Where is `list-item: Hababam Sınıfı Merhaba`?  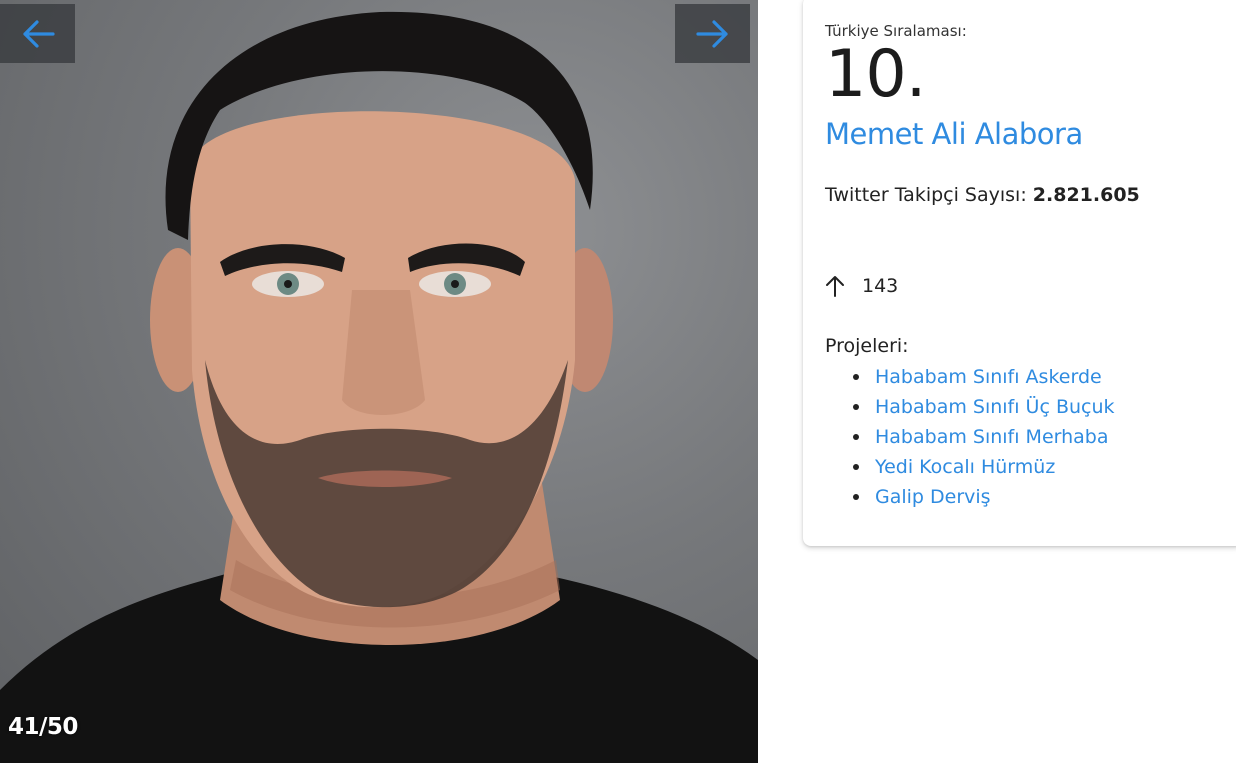
list-item: Hababam Sınıfı Merhaba is located at coordinates (984, 439).